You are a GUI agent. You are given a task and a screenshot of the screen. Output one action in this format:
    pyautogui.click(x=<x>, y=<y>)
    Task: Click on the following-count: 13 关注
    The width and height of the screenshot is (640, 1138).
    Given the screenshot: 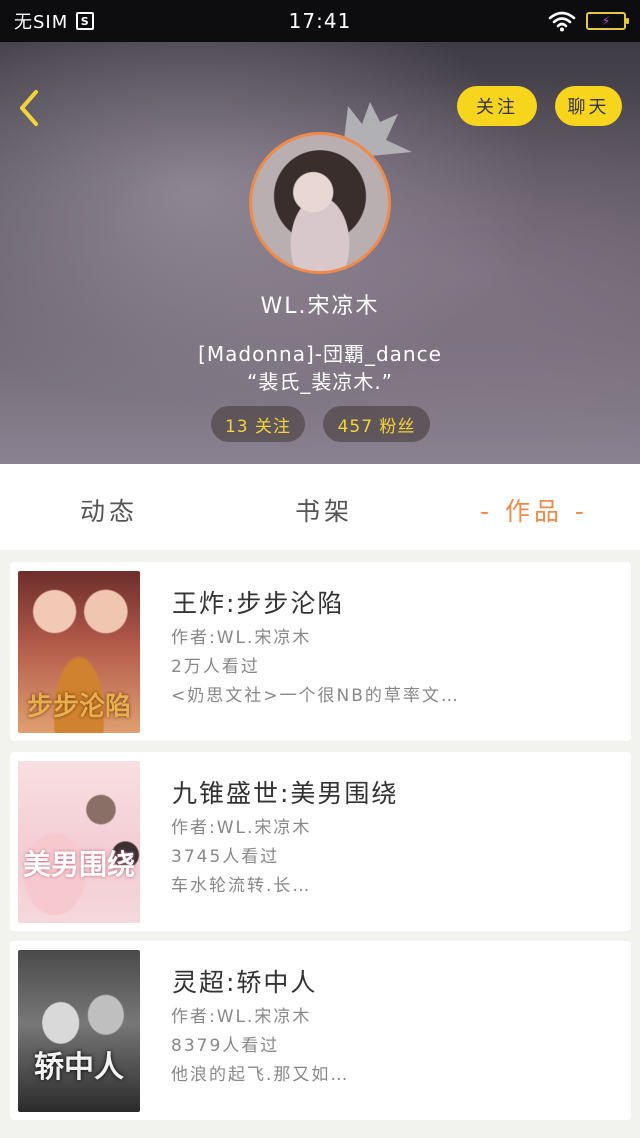 What is the action you would take?
    pyautogui.click(x=258, y=424)
    